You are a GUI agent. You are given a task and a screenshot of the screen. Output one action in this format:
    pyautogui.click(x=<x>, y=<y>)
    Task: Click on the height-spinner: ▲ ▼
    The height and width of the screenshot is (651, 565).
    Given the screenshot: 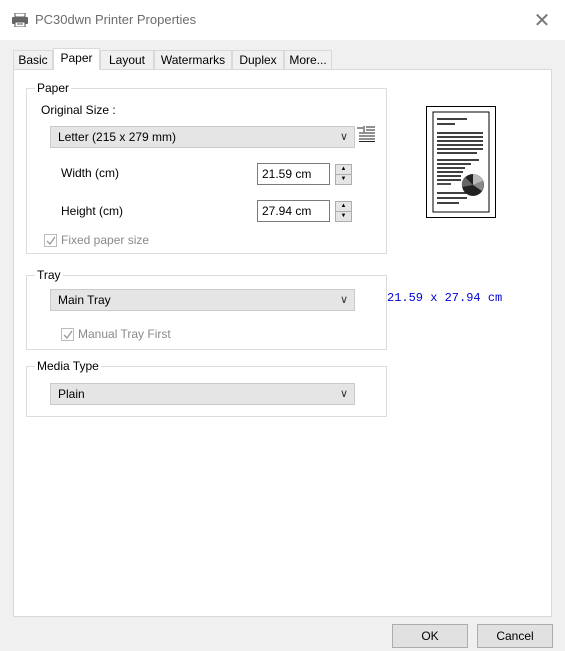 What is the action you would take?
    pyautogui.click(x=343, y=211)
    